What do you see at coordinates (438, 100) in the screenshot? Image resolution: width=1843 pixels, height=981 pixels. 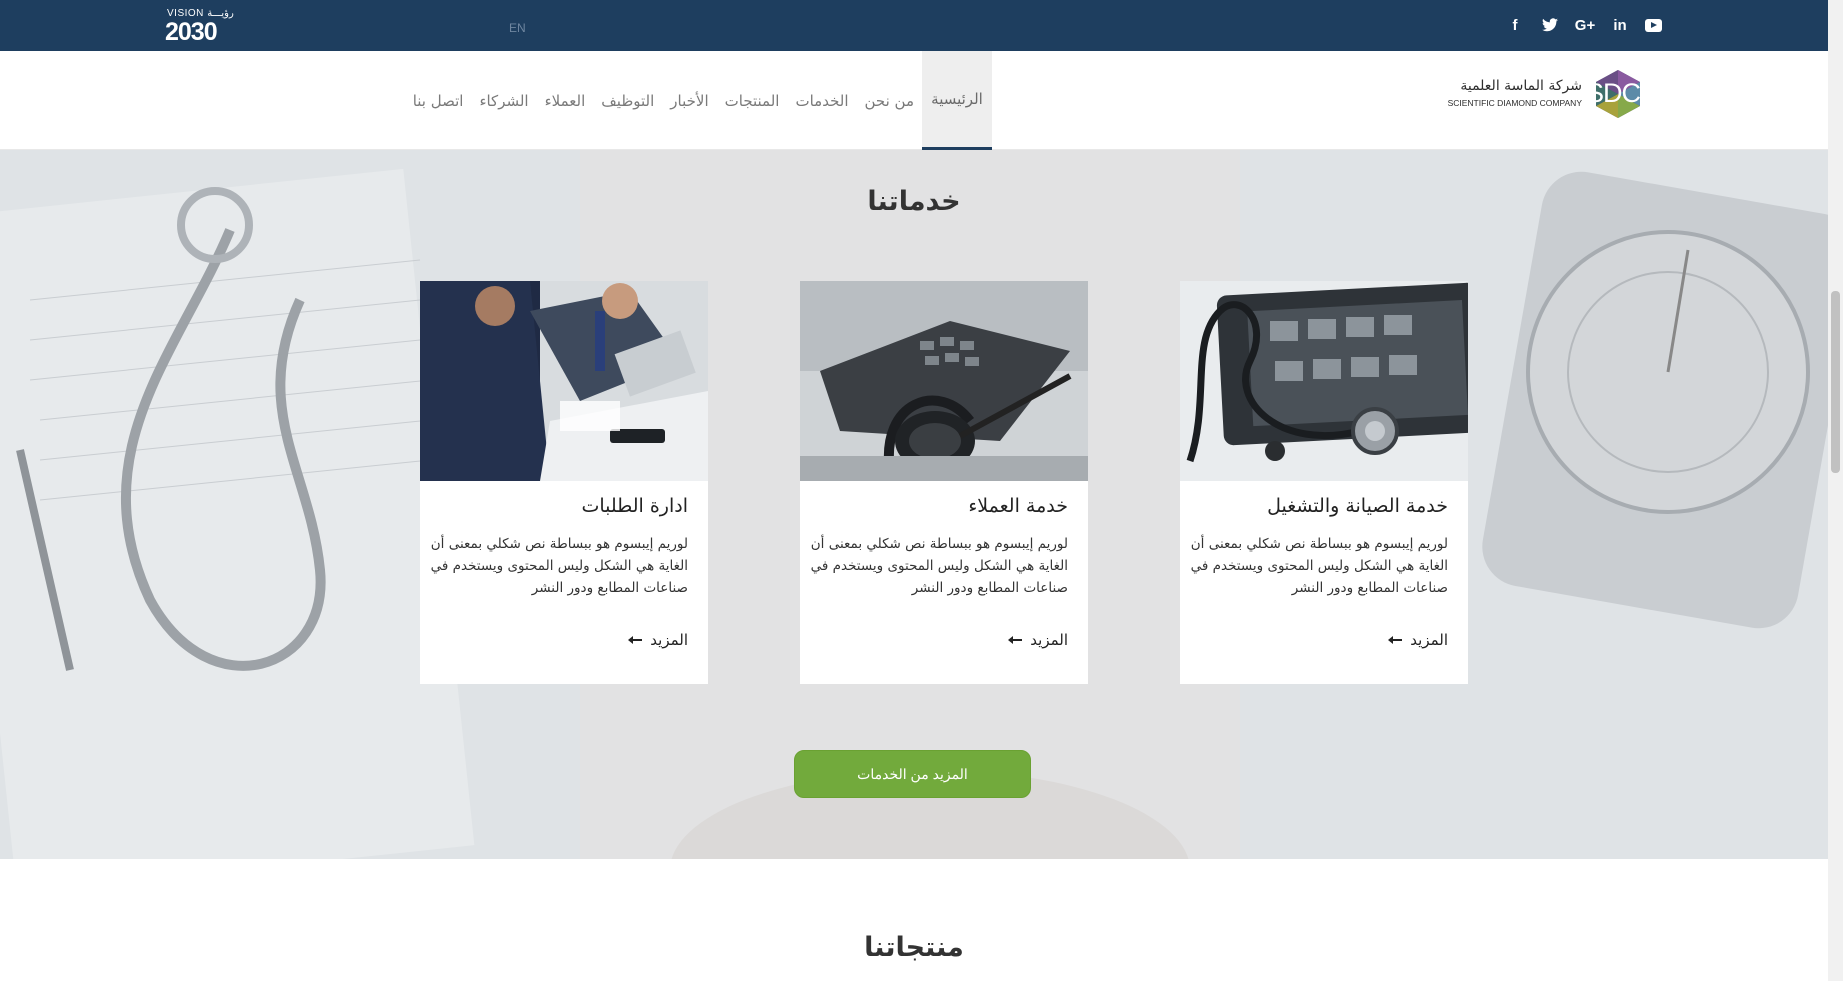 I see `nav-item-contact: اتصل بنا` at bounding box center [438, 100].